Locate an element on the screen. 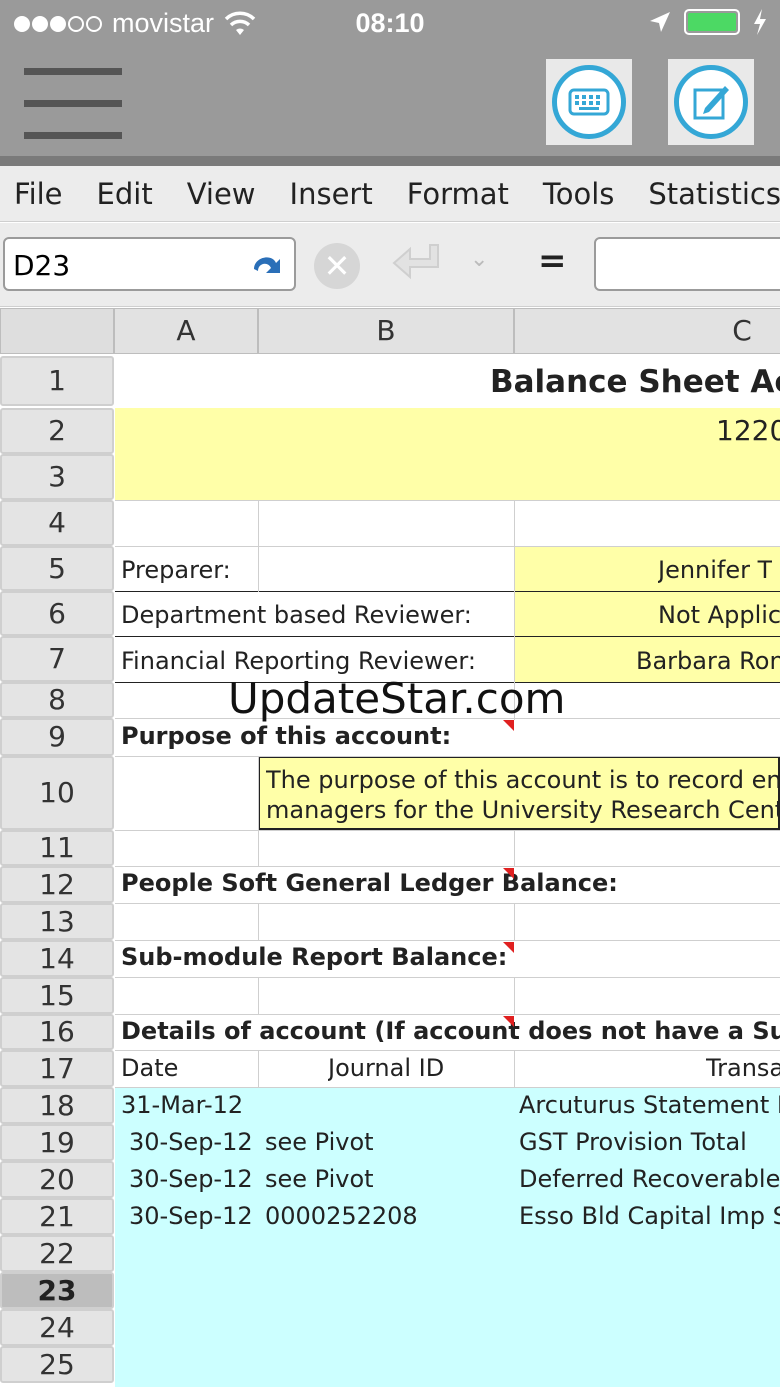  accept-icon is located at coordinates (418, 265).